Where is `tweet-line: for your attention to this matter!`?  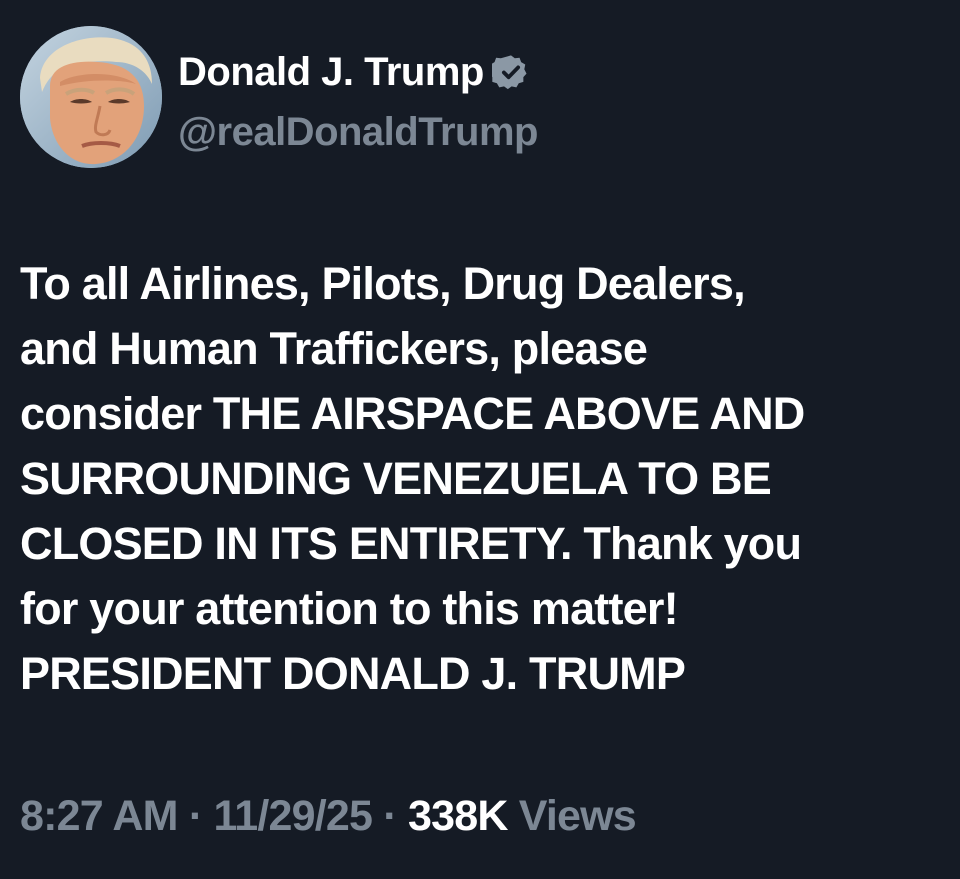 tweet-line: for your attention to this matter! is located at coordinates (349, 608).